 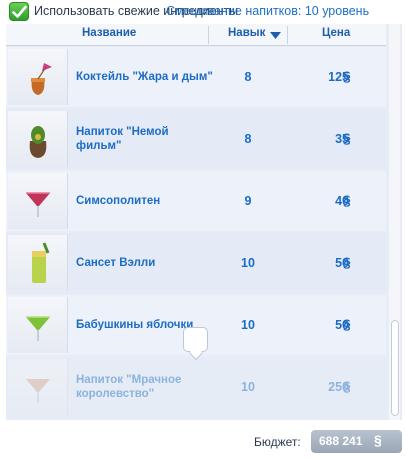 I want to click on table-row: Напиток "Мрачное королевство" 10 250 §, so click(x=196, y=387).